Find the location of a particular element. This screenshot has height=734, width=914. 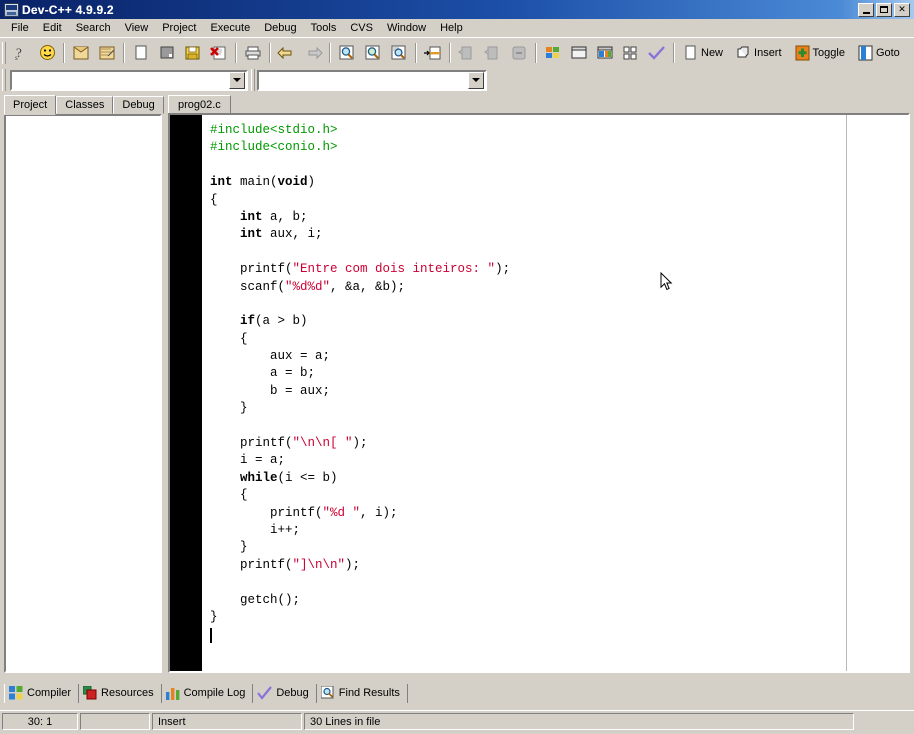

new-file-icon is located at coordinates (141, 52).